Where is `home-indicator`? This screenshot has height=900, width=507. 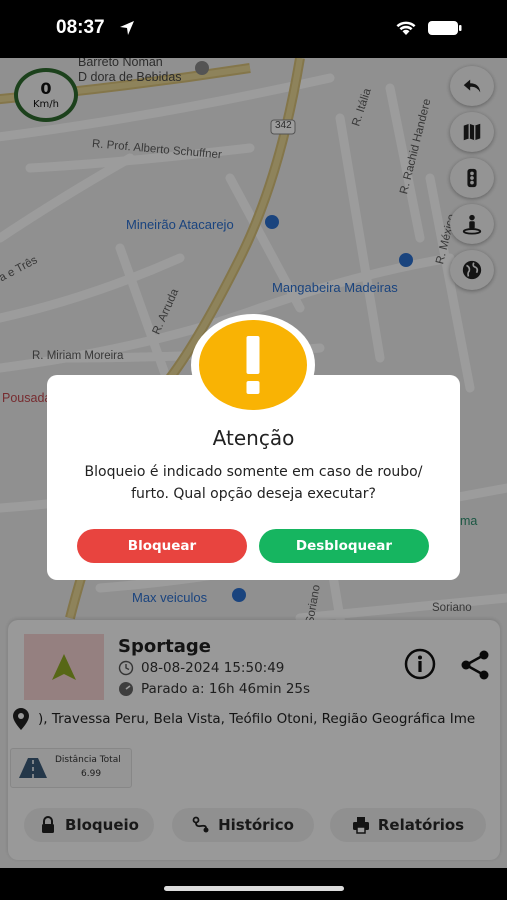
home-indicator is located at coordinates (254, 888).